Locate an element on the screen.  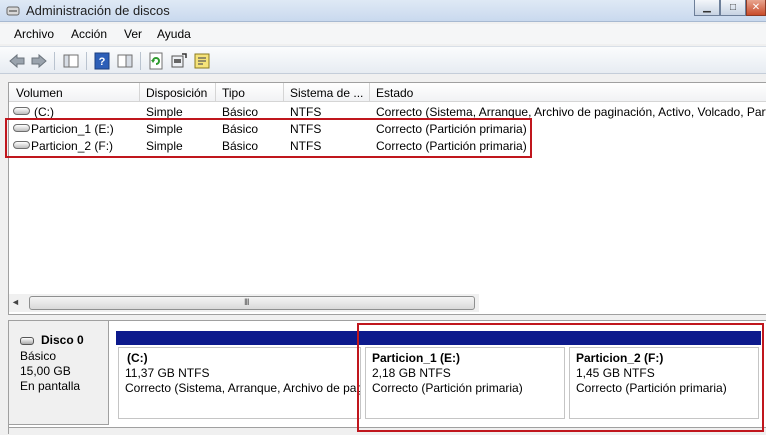
column-header-volumen: Volumen is located at coordinates (39, 93).